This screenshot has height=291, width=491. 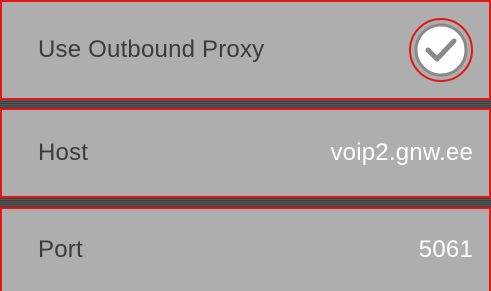 What do you see at coordinates (401, 153) in the screenshot?
I see `host-value: voip2.gnw.ee` at bounding box center [401, 153].